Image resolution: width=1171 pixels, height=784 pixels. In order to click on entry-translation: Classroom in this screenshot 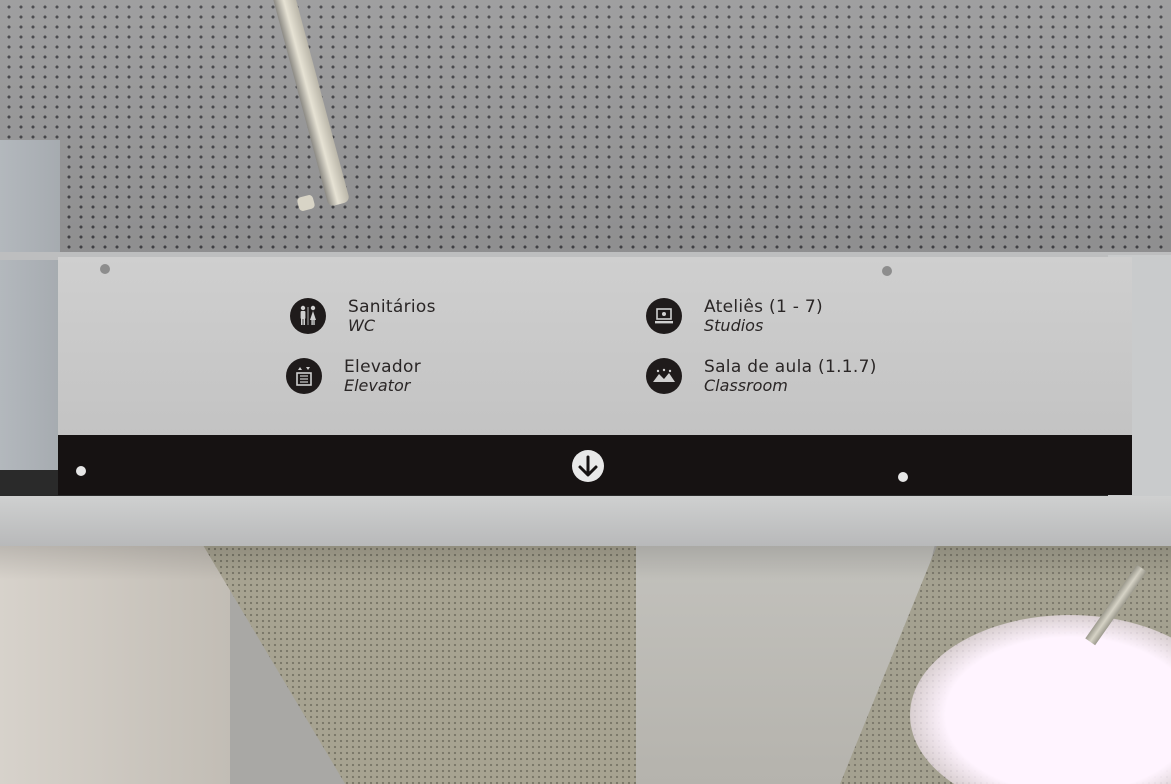, I will do `click(746, 385)`.